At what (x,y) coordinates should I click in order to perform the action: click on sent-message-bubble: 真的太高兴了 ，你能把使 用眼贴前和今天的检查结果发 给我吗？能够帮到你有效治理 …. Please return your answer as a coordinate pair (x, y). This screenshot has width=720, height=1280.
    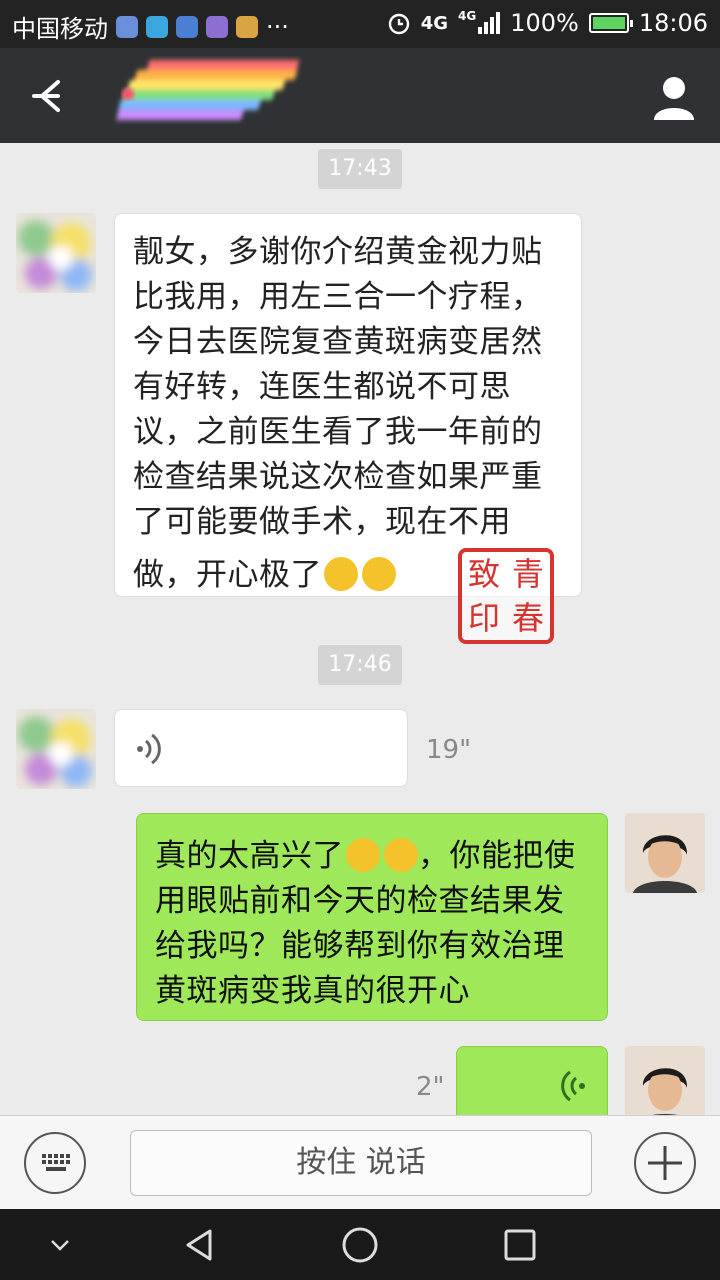
    Looking at the image, I should click on (372, 917).